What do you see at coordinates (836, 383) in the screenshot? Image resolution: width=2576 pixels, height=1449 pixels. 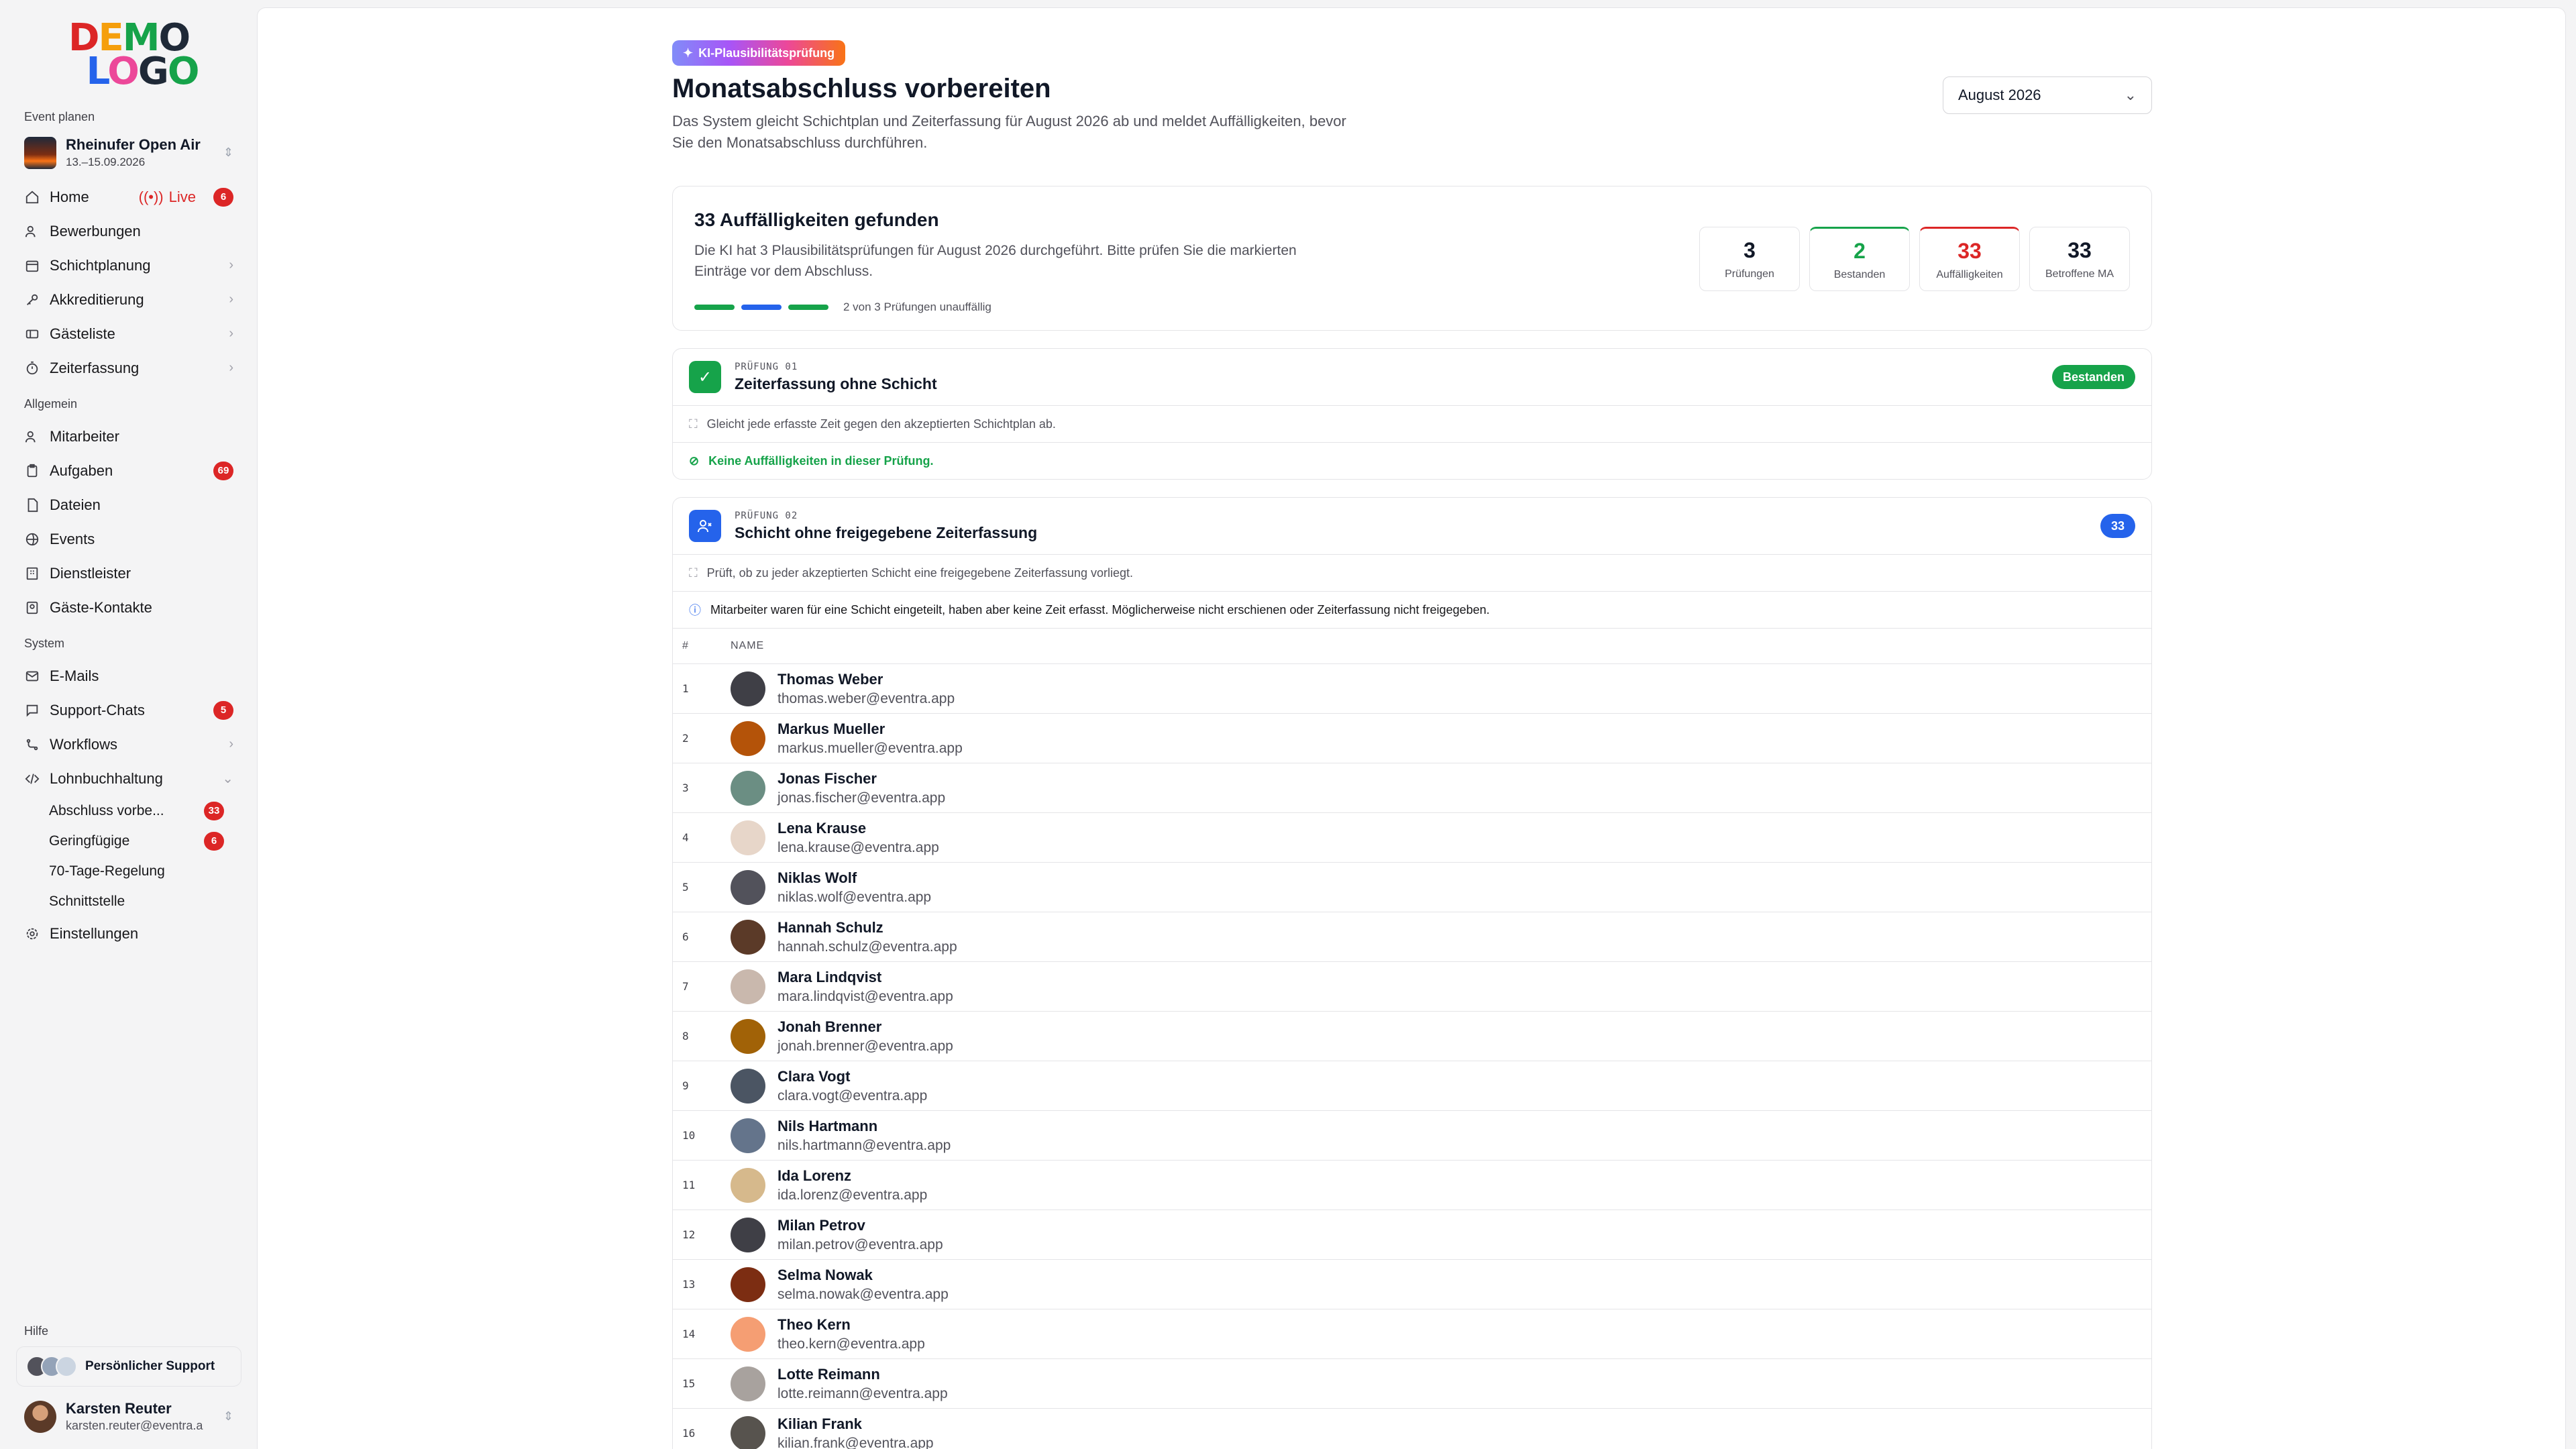 I see `check-title: Zeiterfassung ohne Schicht` at bounding box center [836, 383].